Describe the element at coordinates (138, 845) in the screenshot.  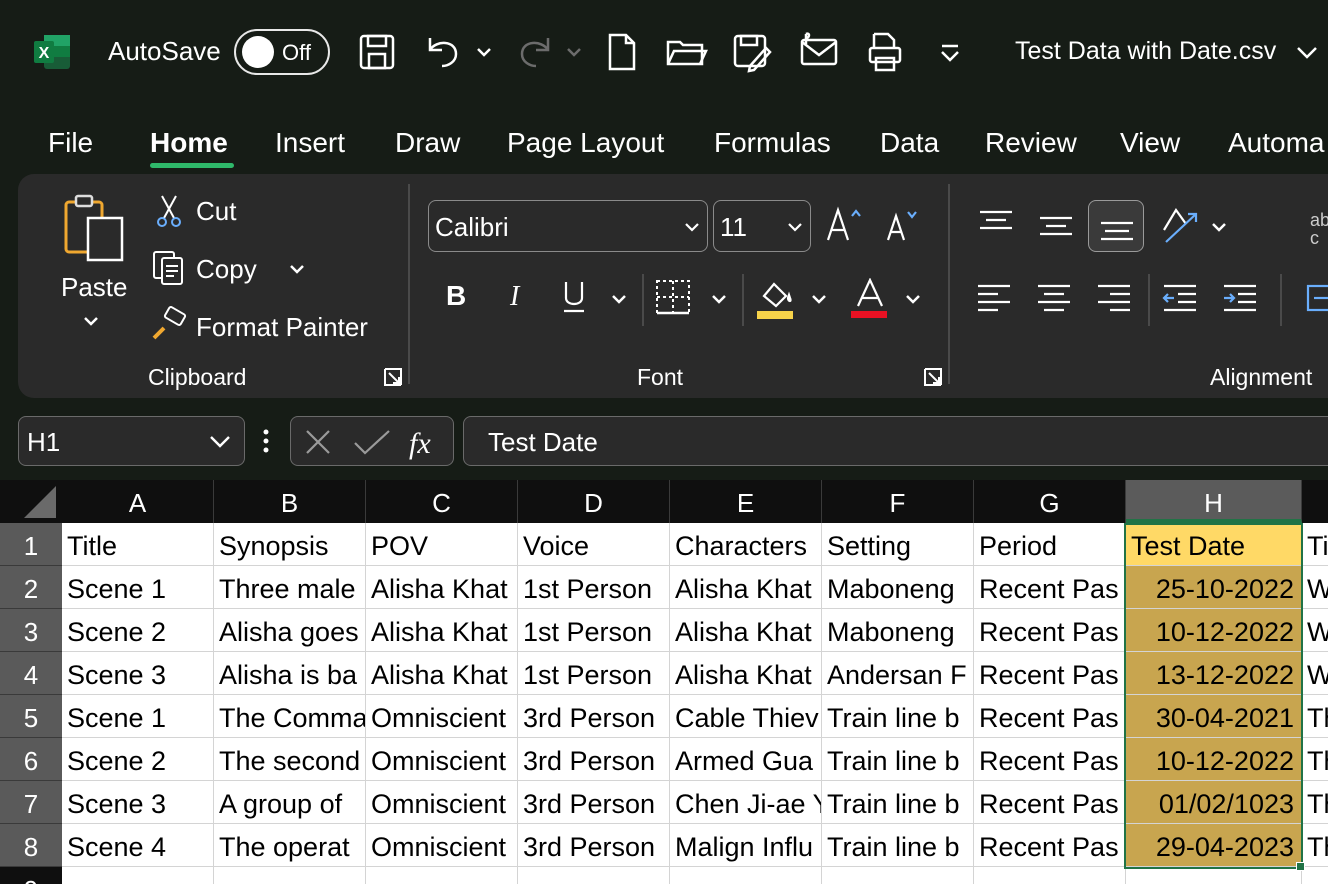
I see `table-cell: Scene 4` at that location.